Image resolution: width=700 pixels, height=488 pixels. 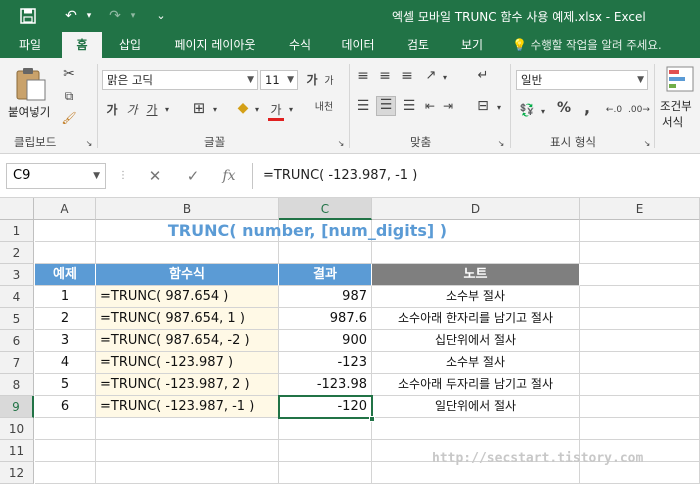 What do you see at coordinates (483, 76) in the screenshot?
I see `wrap-text-icon: ↵` at bounding box center [483, 76].